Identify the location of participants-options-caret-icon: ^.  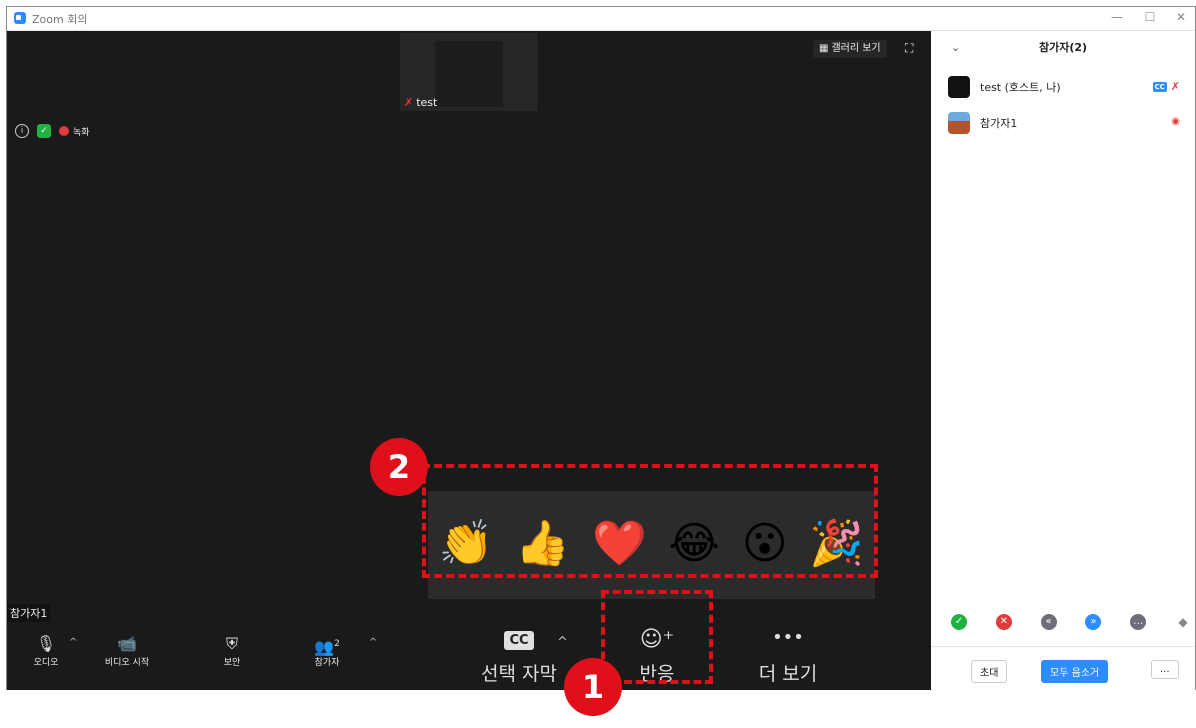
(373, 642).